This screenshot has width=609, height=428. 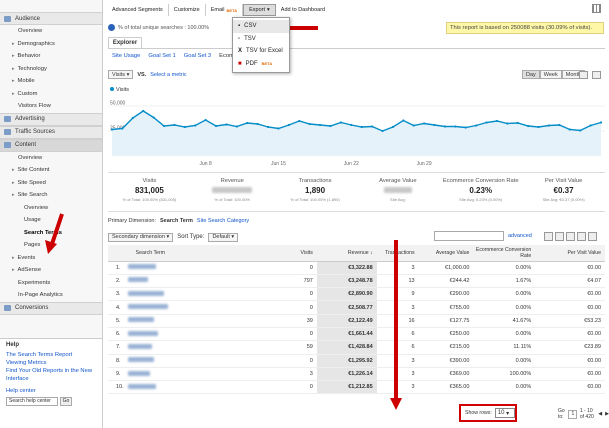 I want to click on export-pdf-item: ■ PDF BETA, so click(x=261, y=64).